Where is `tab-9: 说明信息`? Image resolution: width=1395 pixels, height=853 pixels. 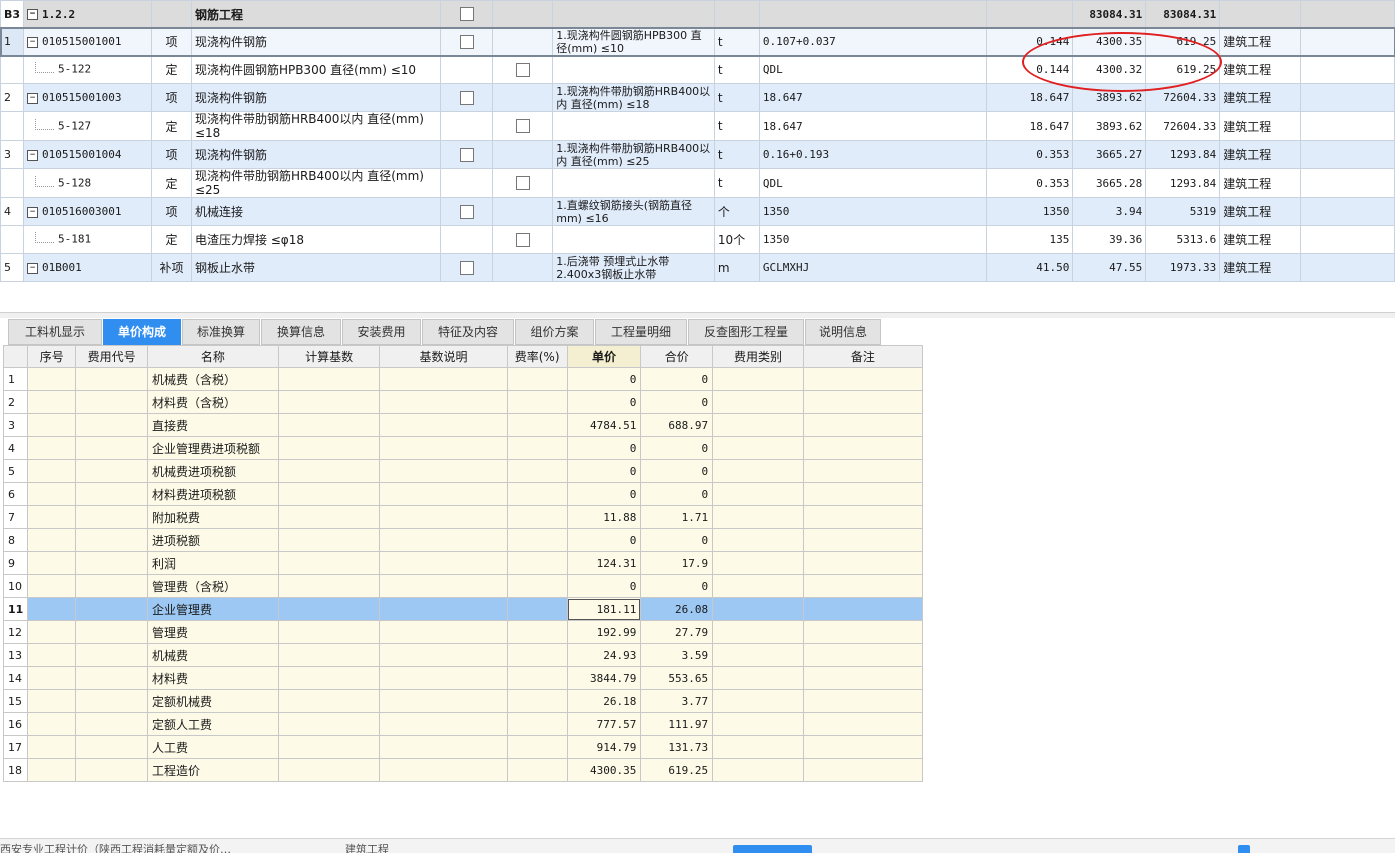 tab-9: 说明信息 is located at coordinates (843, 332).